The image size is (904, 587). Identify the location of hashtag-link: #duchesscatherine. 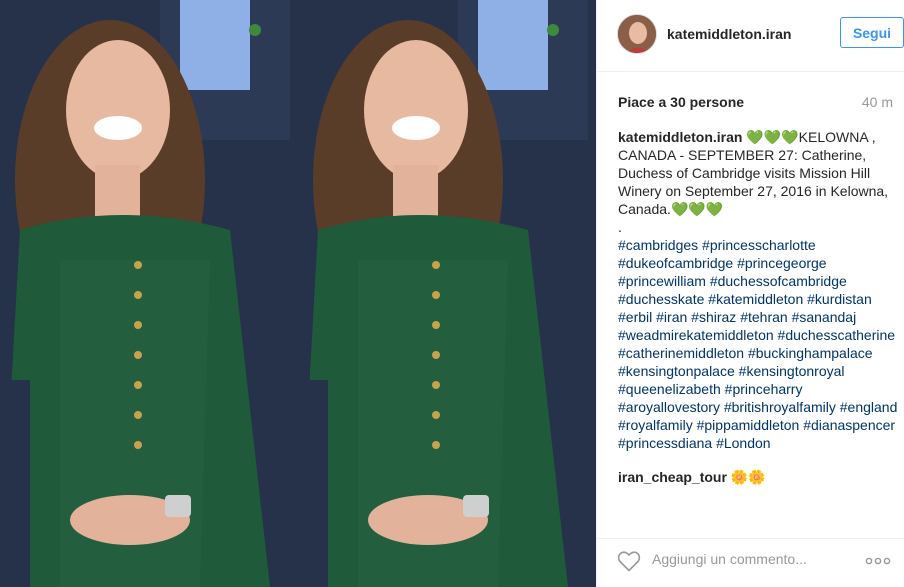
(837, 335).